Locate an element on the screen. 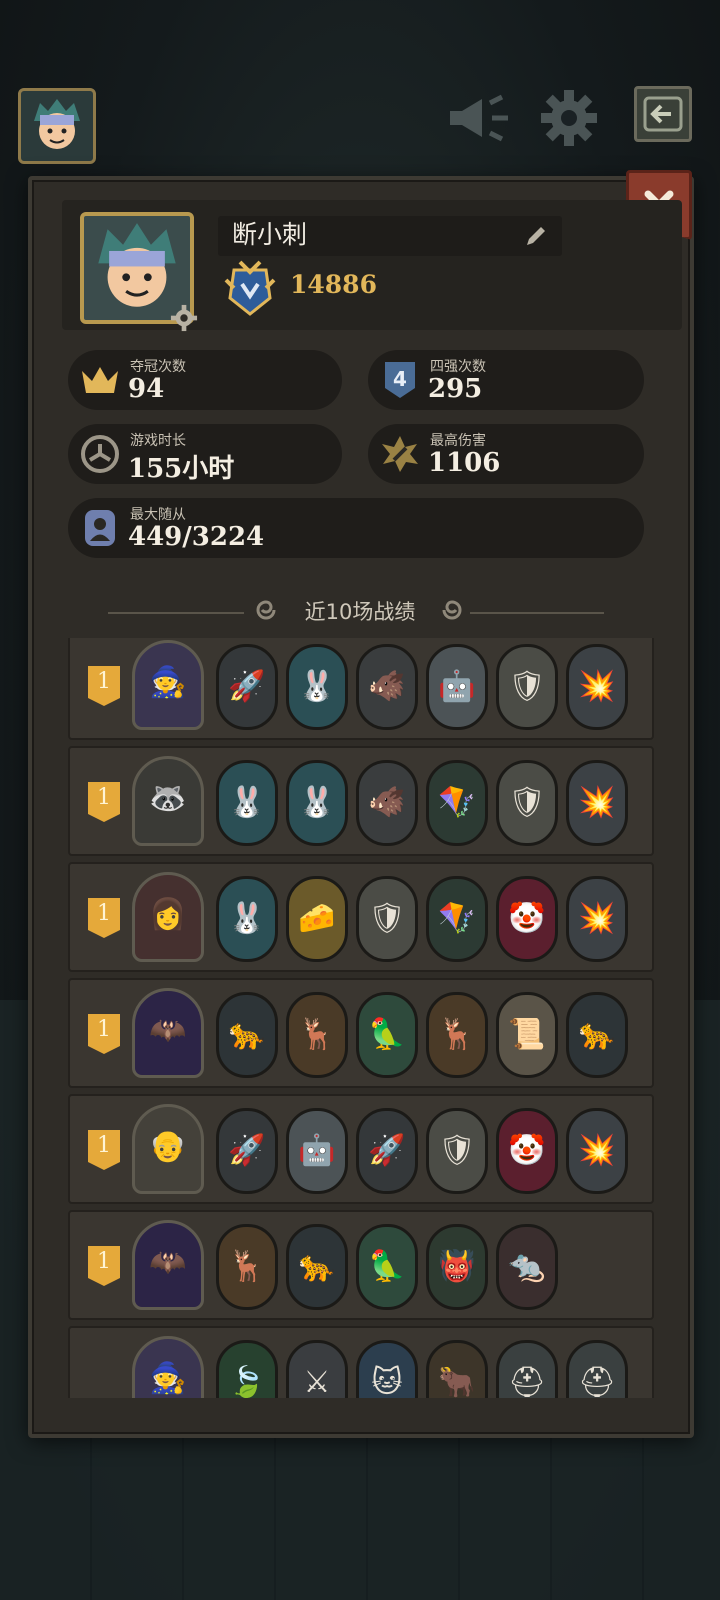 This screenshot has height=1600, width=720. match-row: 1 👩 🐰 🧀 🛡 🪁 🤡 💥 is located at coordinates (361, 917).